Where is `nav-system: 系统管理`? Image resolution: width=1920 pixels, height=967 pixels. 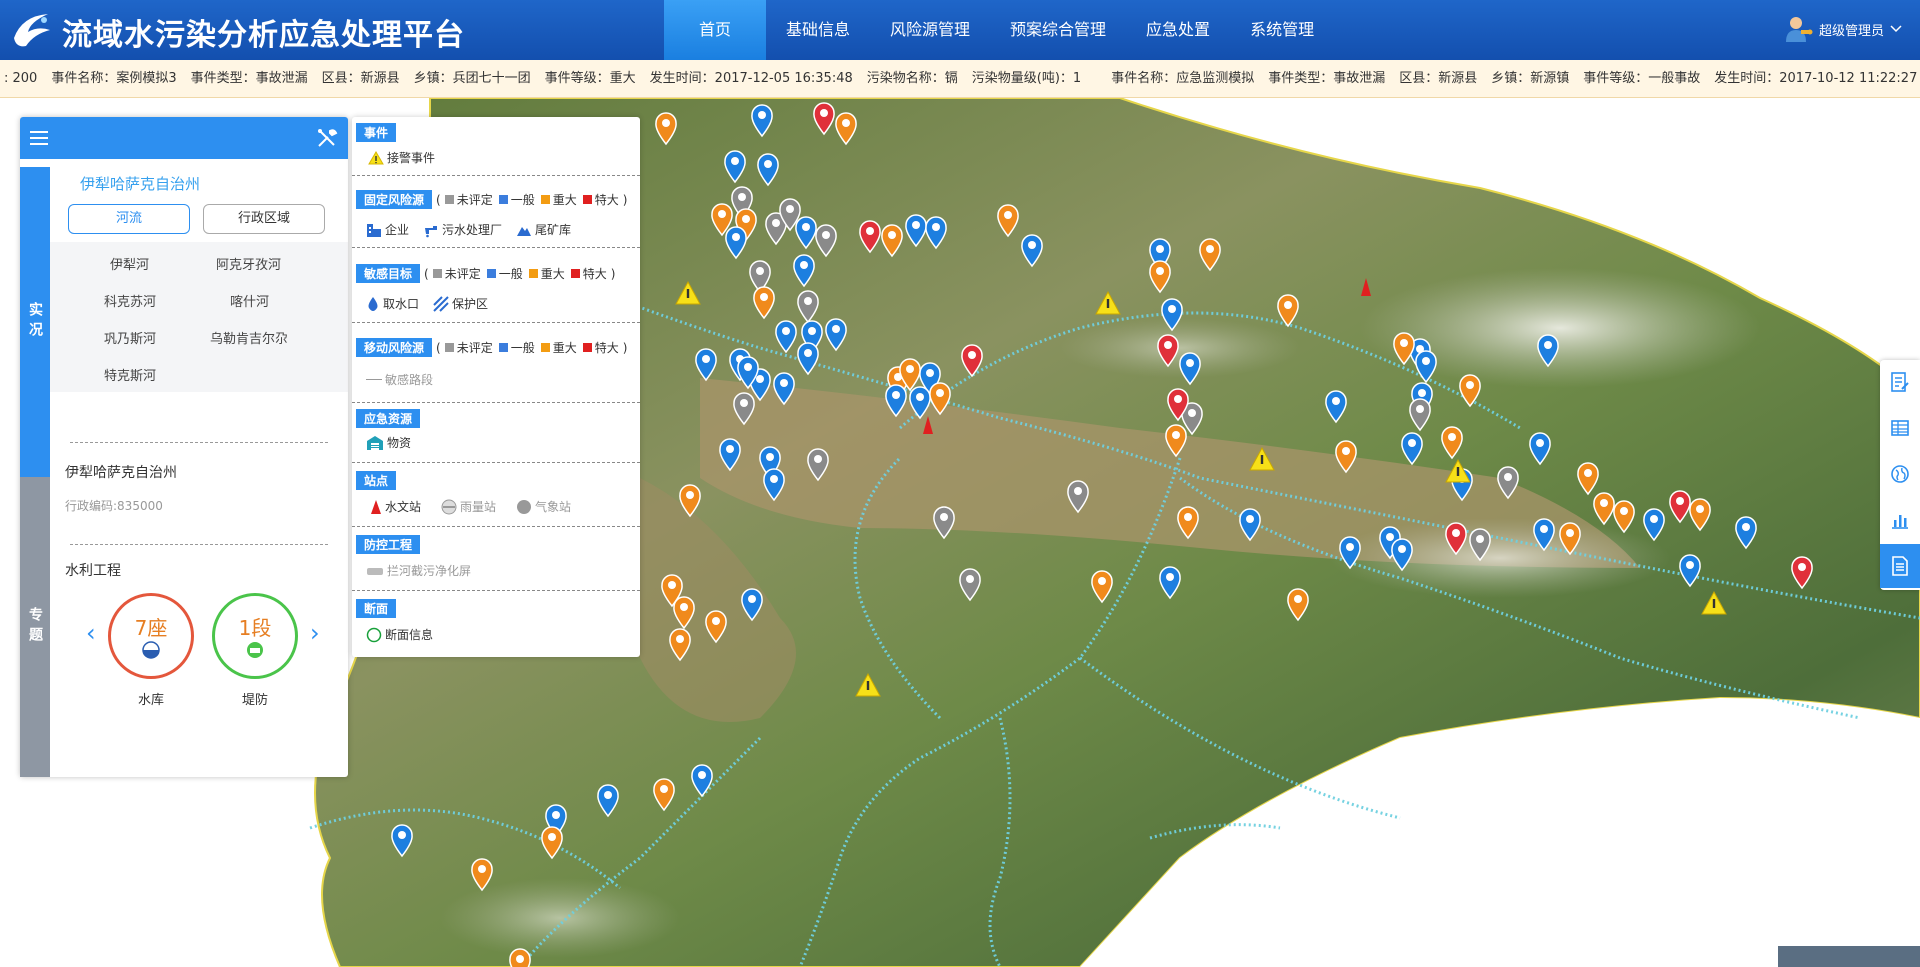
nav-system: 系统管理 is located at coordinates (1282, 30).